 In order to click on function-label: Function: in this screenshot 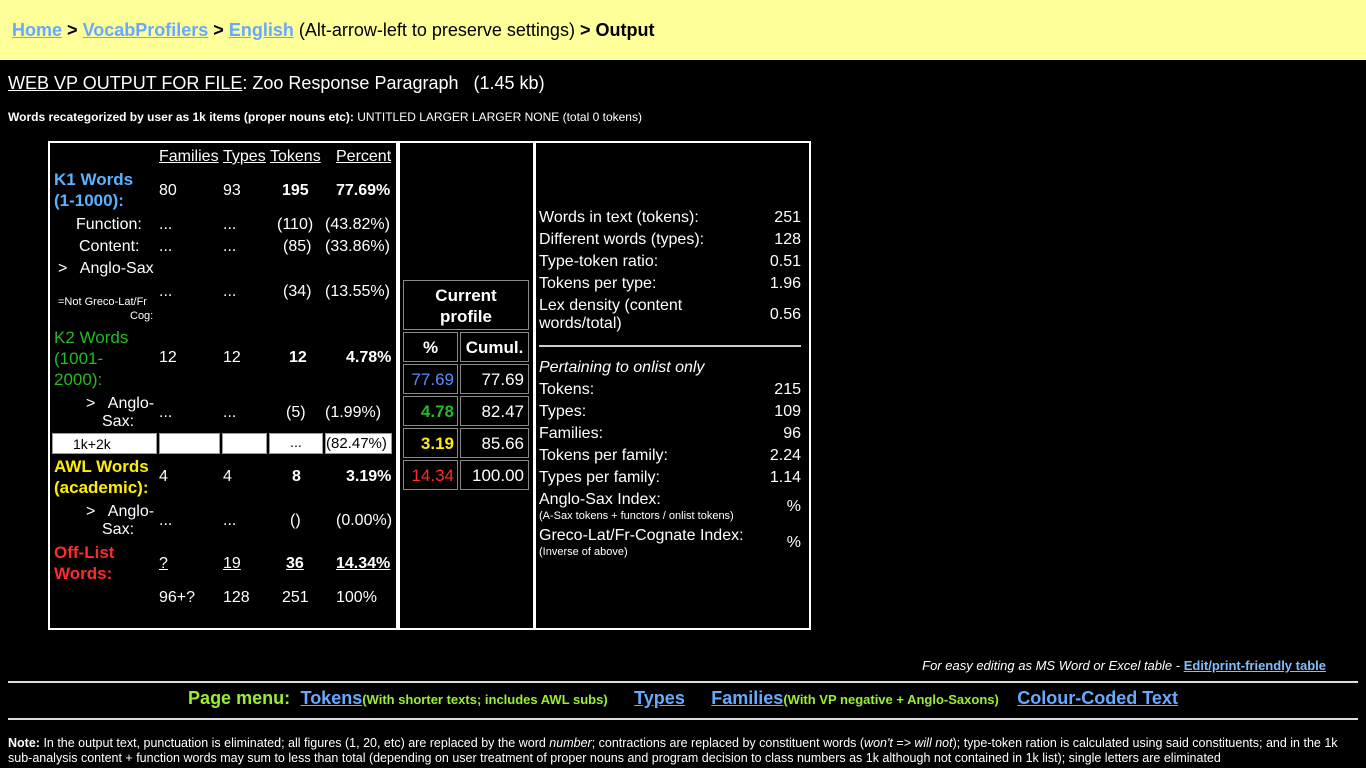, I will do `click(109, 224)`.